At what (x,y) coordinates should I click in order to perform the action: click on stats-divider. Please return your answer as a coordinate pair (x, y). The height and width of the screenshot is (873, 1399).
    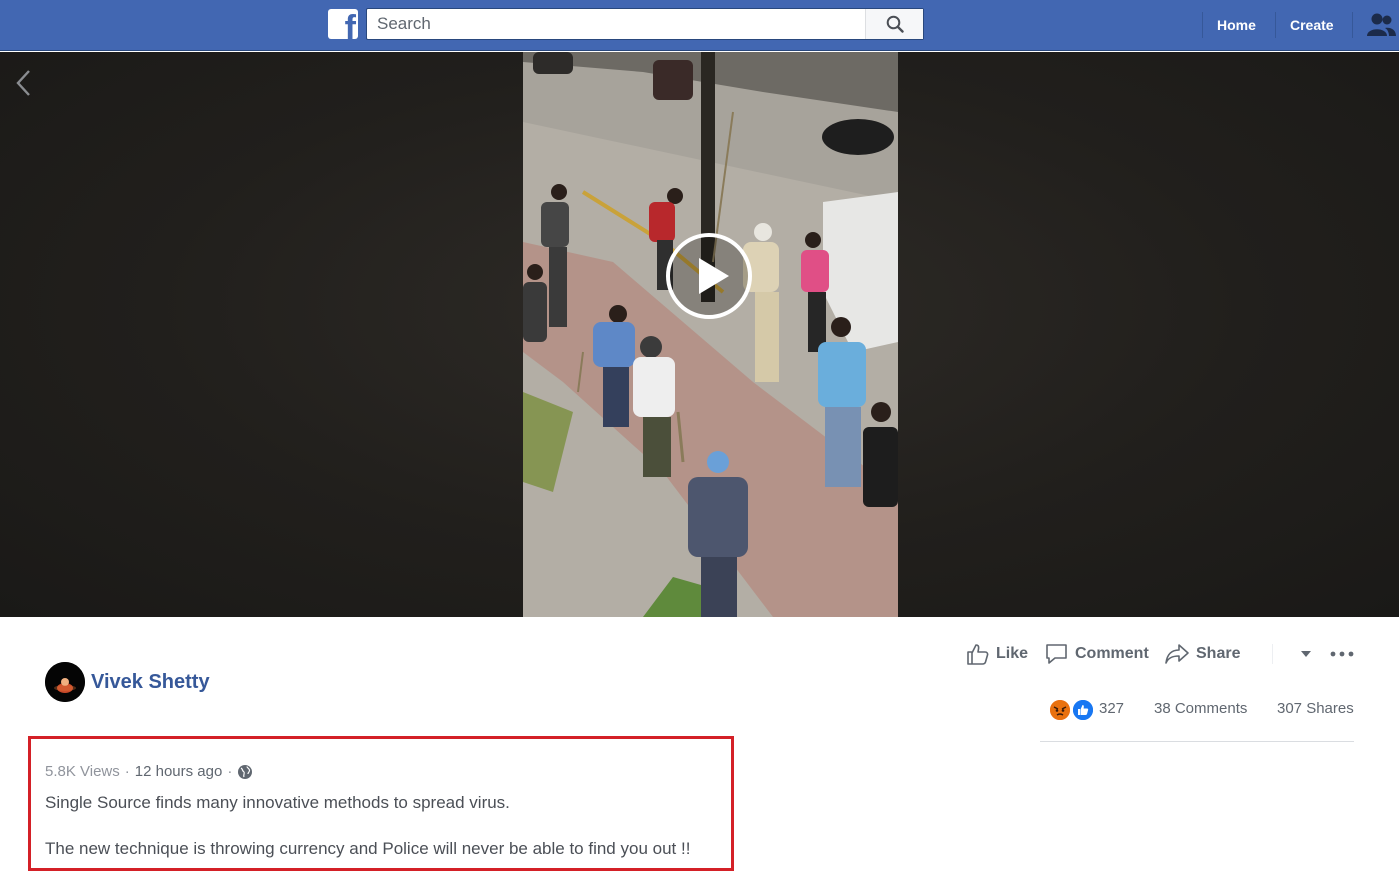
    Looking at the image, I should click on (1197, 741).